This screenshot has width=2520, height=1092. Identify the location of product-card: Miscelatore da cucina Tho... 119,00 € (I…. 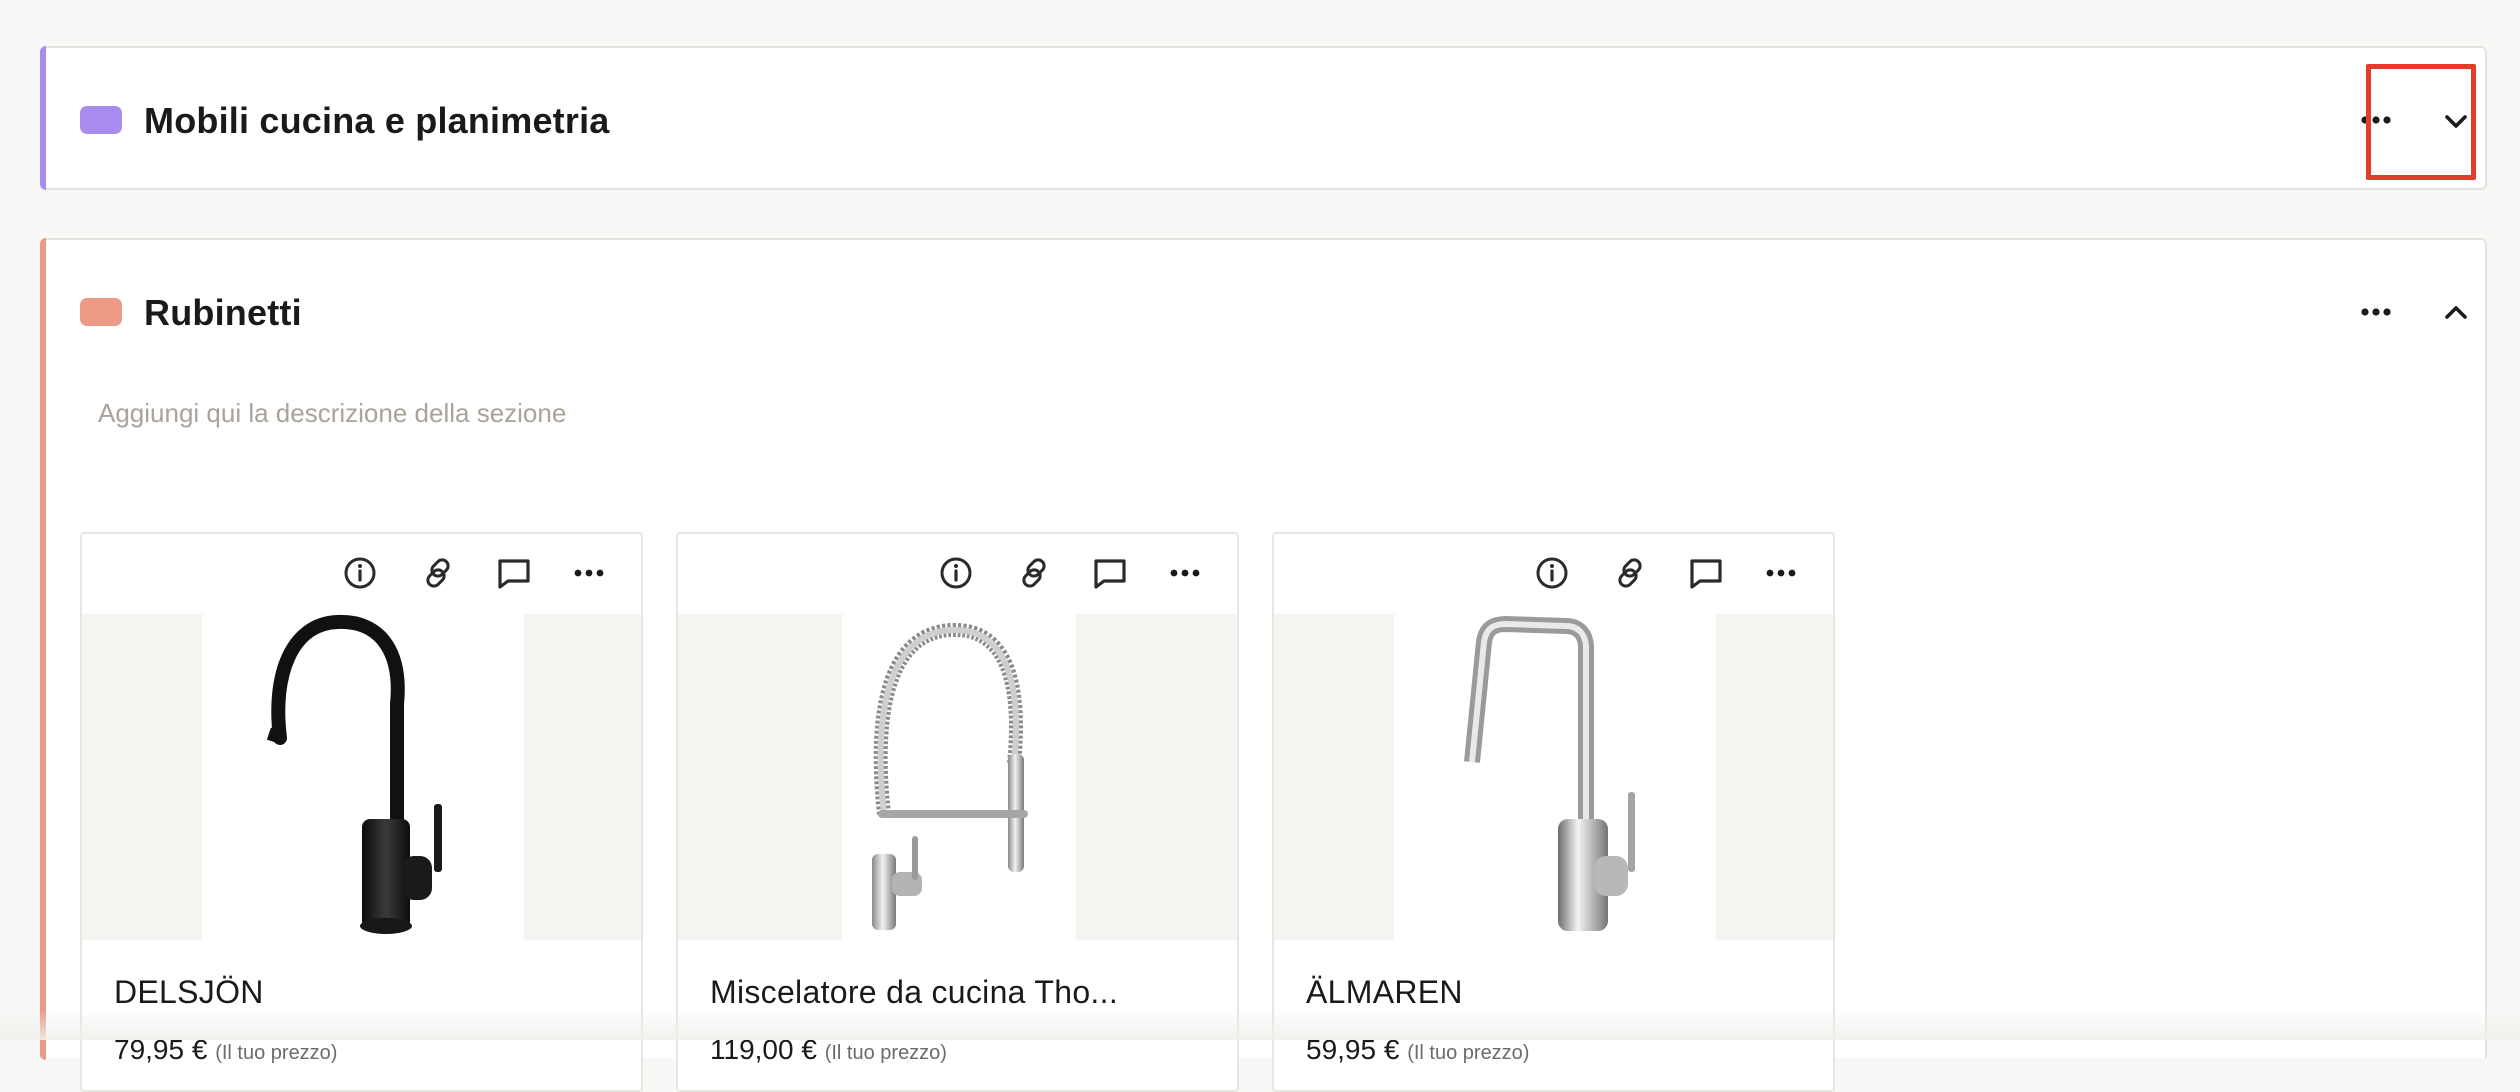
(957, 812).